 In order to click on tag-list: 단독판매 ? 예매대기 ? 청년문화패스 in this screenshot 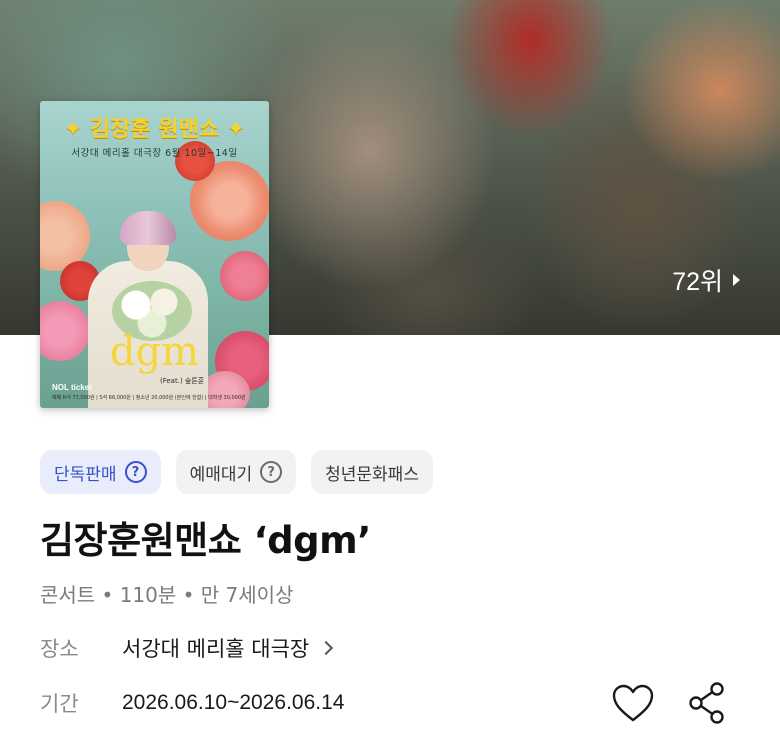, I will do `click(236, 472)`.